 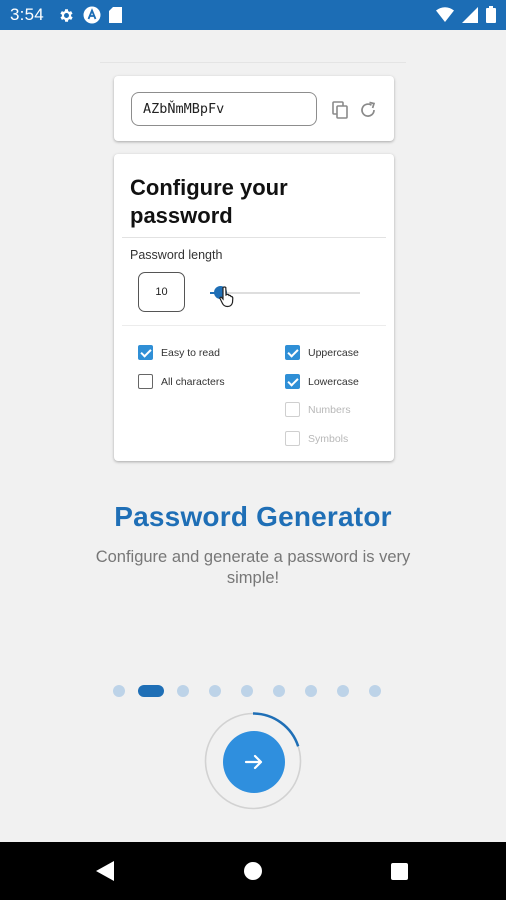 I want to click on status-left-icons, so click(x=90, y=17).